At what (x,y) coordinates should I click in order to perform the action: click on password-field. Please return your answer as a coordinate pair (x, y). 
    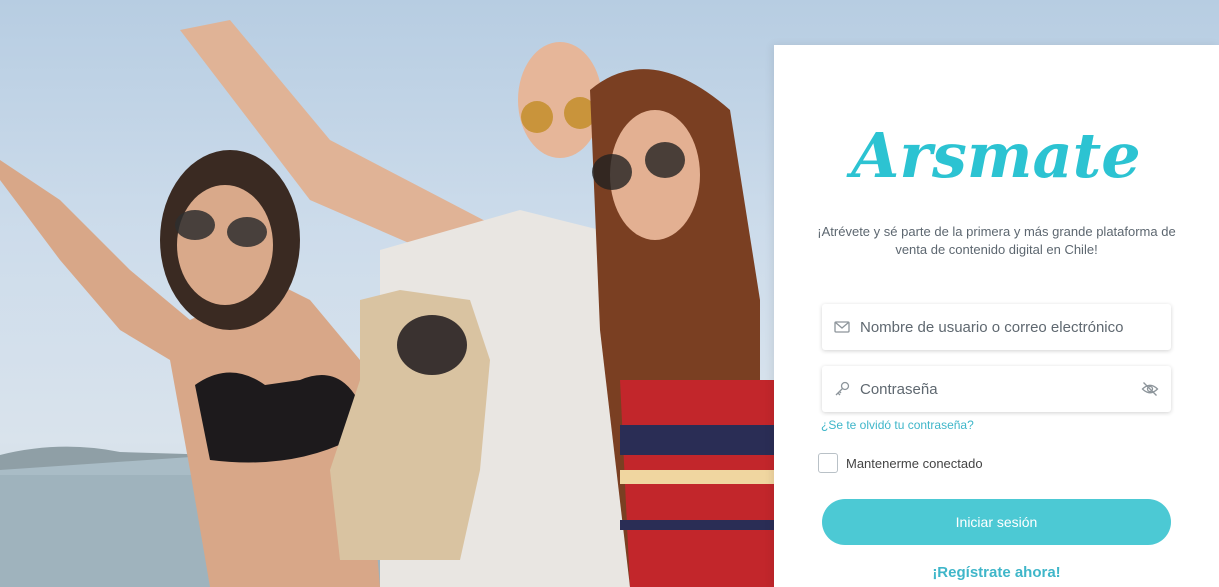
    Looking at the image, I should click on (996, 389).